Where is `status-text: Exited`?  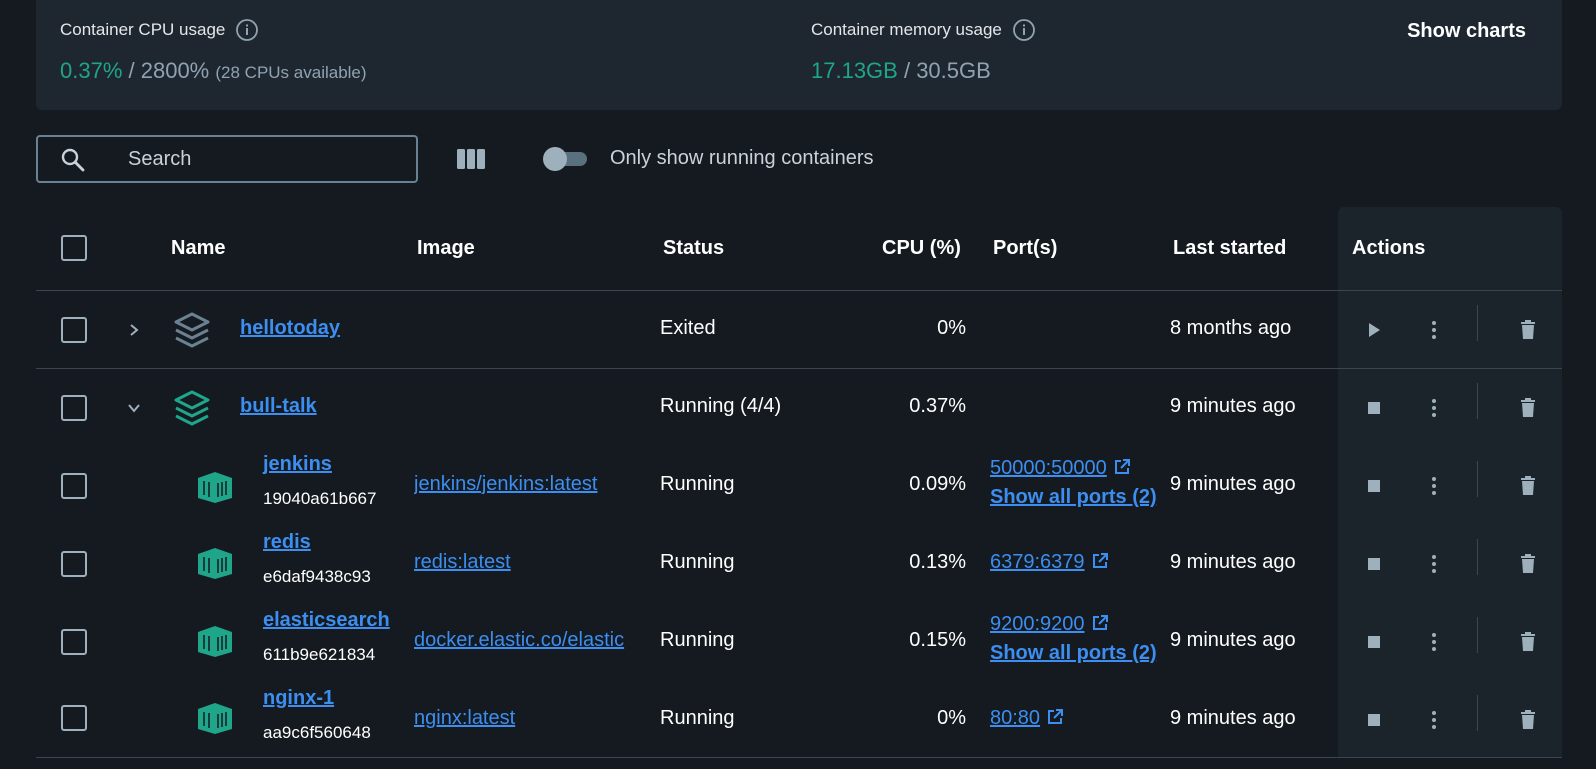
status-text: Exited is located at coordinates (688, 328).